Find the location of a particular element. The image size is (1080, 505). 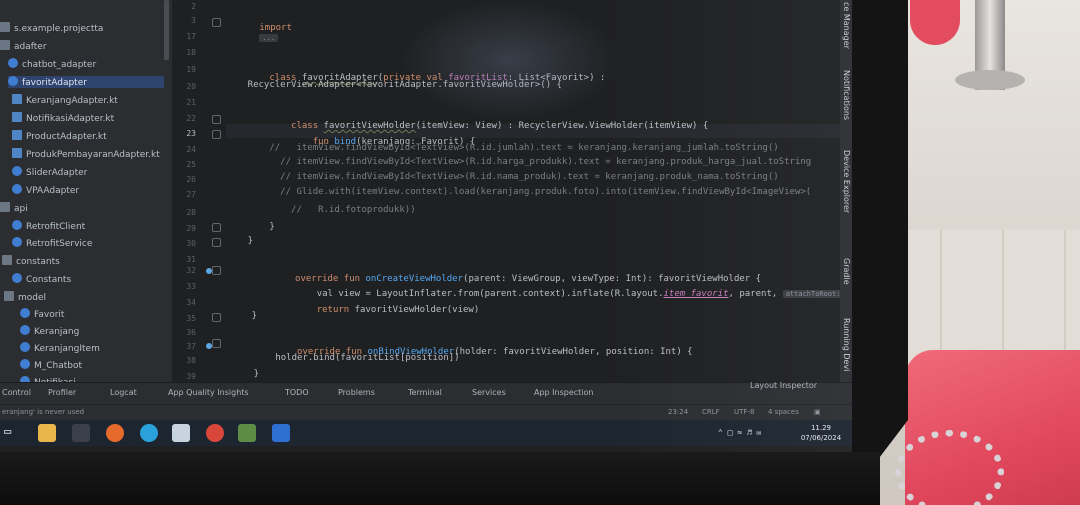

side-tool-tab: Gradle is located at coordinates (846, 271).